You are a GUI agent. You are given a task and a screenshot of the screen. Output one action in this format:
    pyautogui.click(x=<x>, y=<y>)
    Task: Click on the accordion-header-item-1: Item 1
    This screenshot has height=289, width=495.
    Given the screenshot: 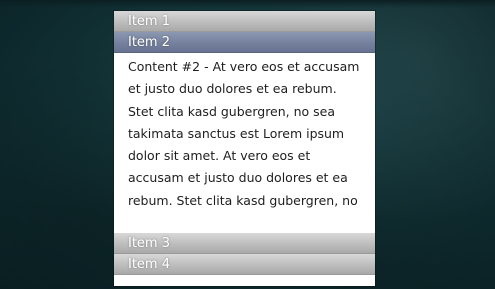 What is the action you would take?
    pyautogui.click(x=244, y=21)
    